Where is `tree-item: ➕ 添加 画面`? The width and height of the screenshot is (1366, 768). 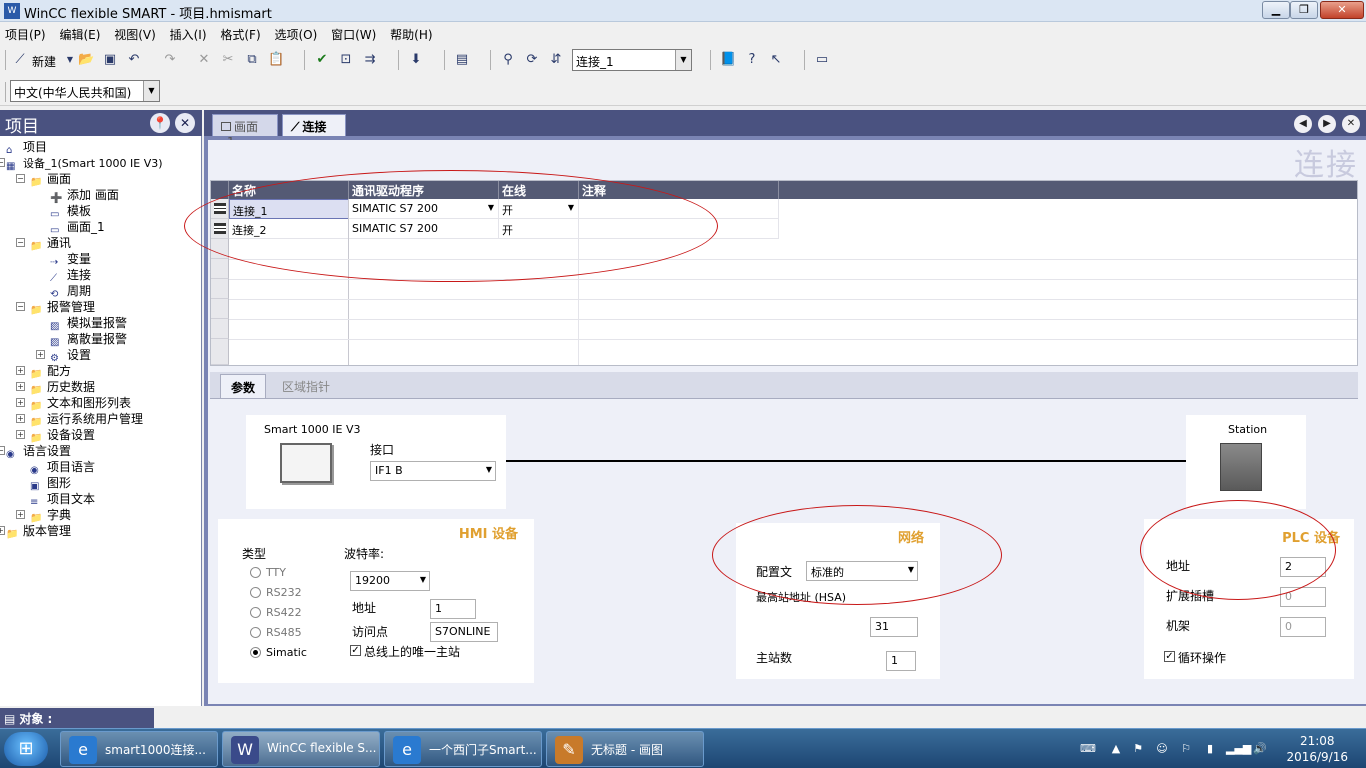
tree-item: ➕ 添加 画面 is located at coordinates (84, 195).